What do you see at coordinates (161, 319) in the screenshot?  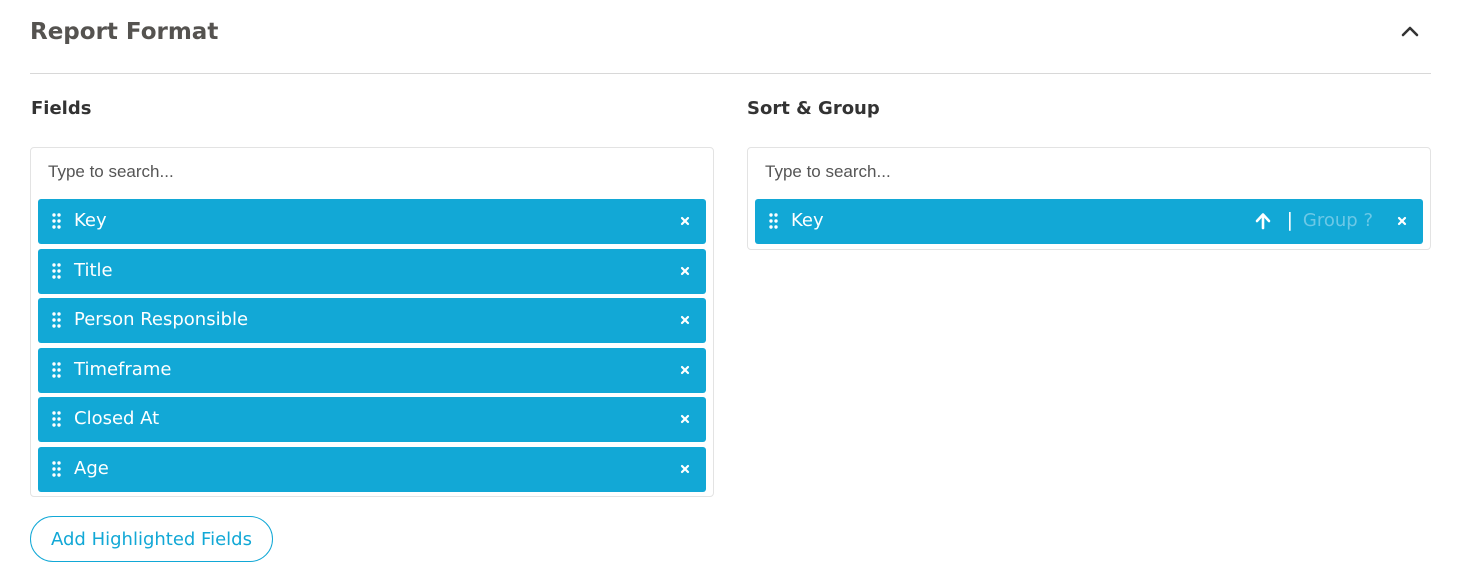 I see `field-chip-label: Person Responsible` at bounding box center [161, 319].